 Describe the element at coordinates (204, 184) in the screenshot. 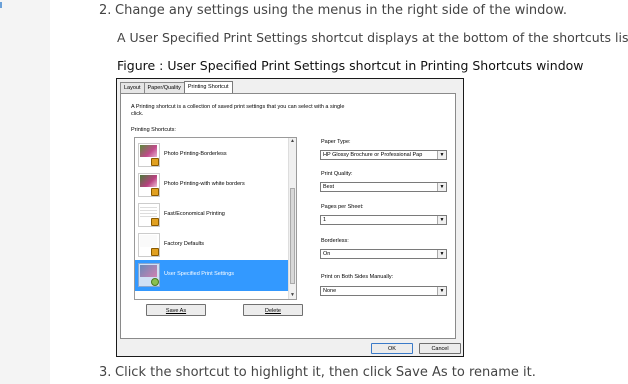

I see `shortcut-label: Photo Printing-with white borders` at that location.